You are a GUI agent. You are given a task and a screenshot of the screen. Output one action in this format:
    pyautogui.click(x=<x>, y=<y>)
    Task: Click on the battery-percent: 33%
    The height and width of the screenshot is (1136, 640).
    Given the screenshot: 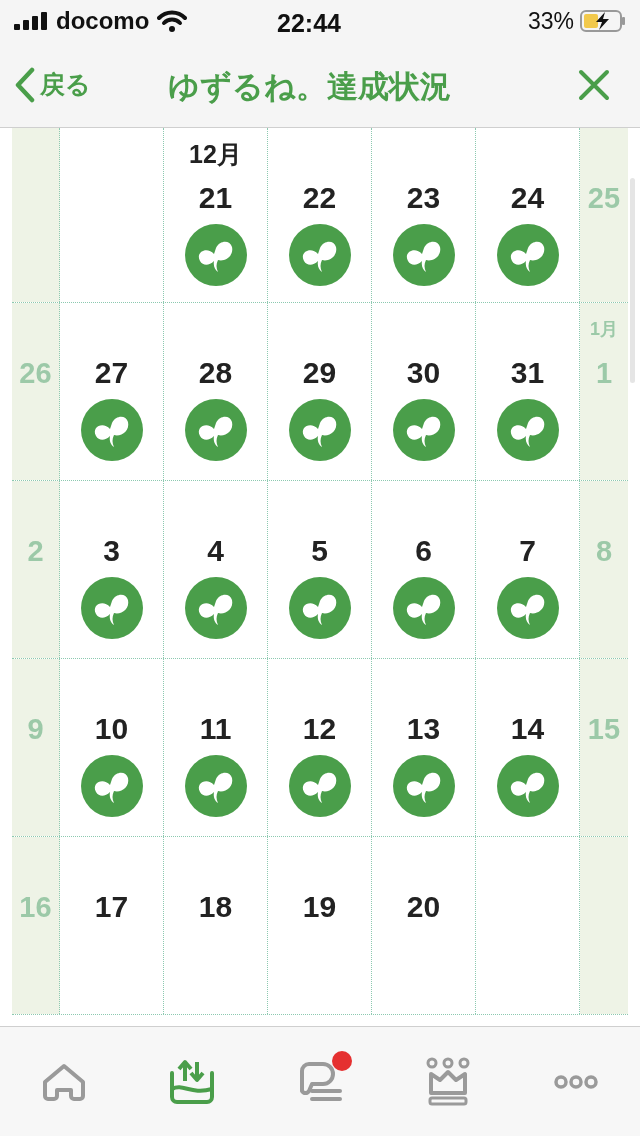 What is the action you would take?
    pyautogui.click(x=550, y=21)
    